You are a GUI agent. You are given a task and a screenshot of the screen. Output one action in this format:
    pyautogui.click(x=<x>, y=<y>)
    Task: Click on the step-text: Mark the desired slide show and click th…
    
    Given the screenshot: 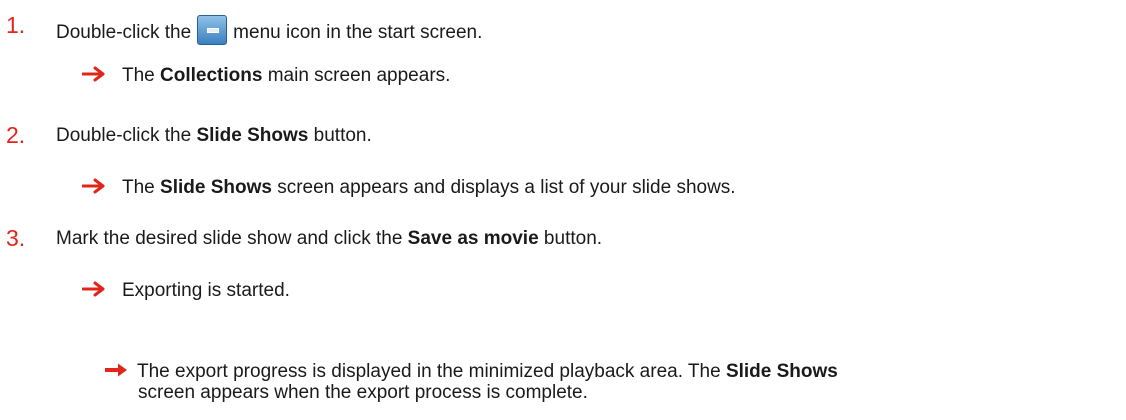 What is the action you would take?
    pyautogui.click(x=329, y=239)
    